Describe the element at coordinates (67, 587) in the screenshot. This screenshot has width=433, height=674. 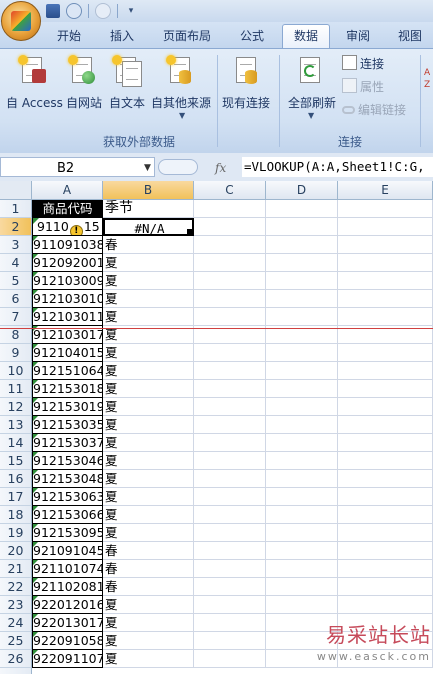
I see `cell-a22: 921102081` at that location.